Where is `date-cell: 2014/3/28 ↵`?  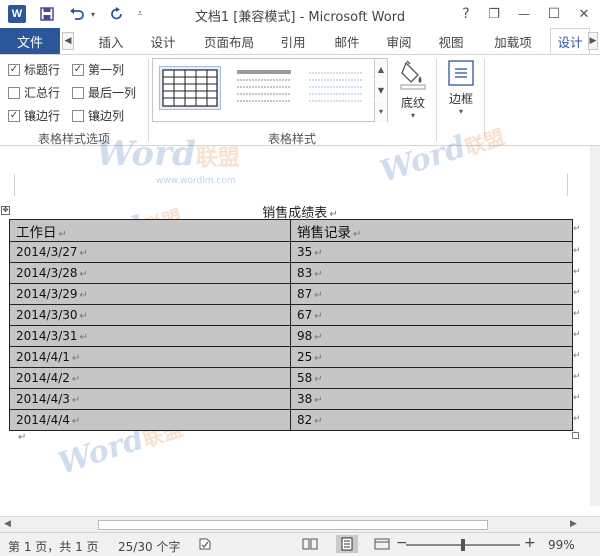
date-cell: 2014/3/28 ↵ is located at coordinates (150, 273).